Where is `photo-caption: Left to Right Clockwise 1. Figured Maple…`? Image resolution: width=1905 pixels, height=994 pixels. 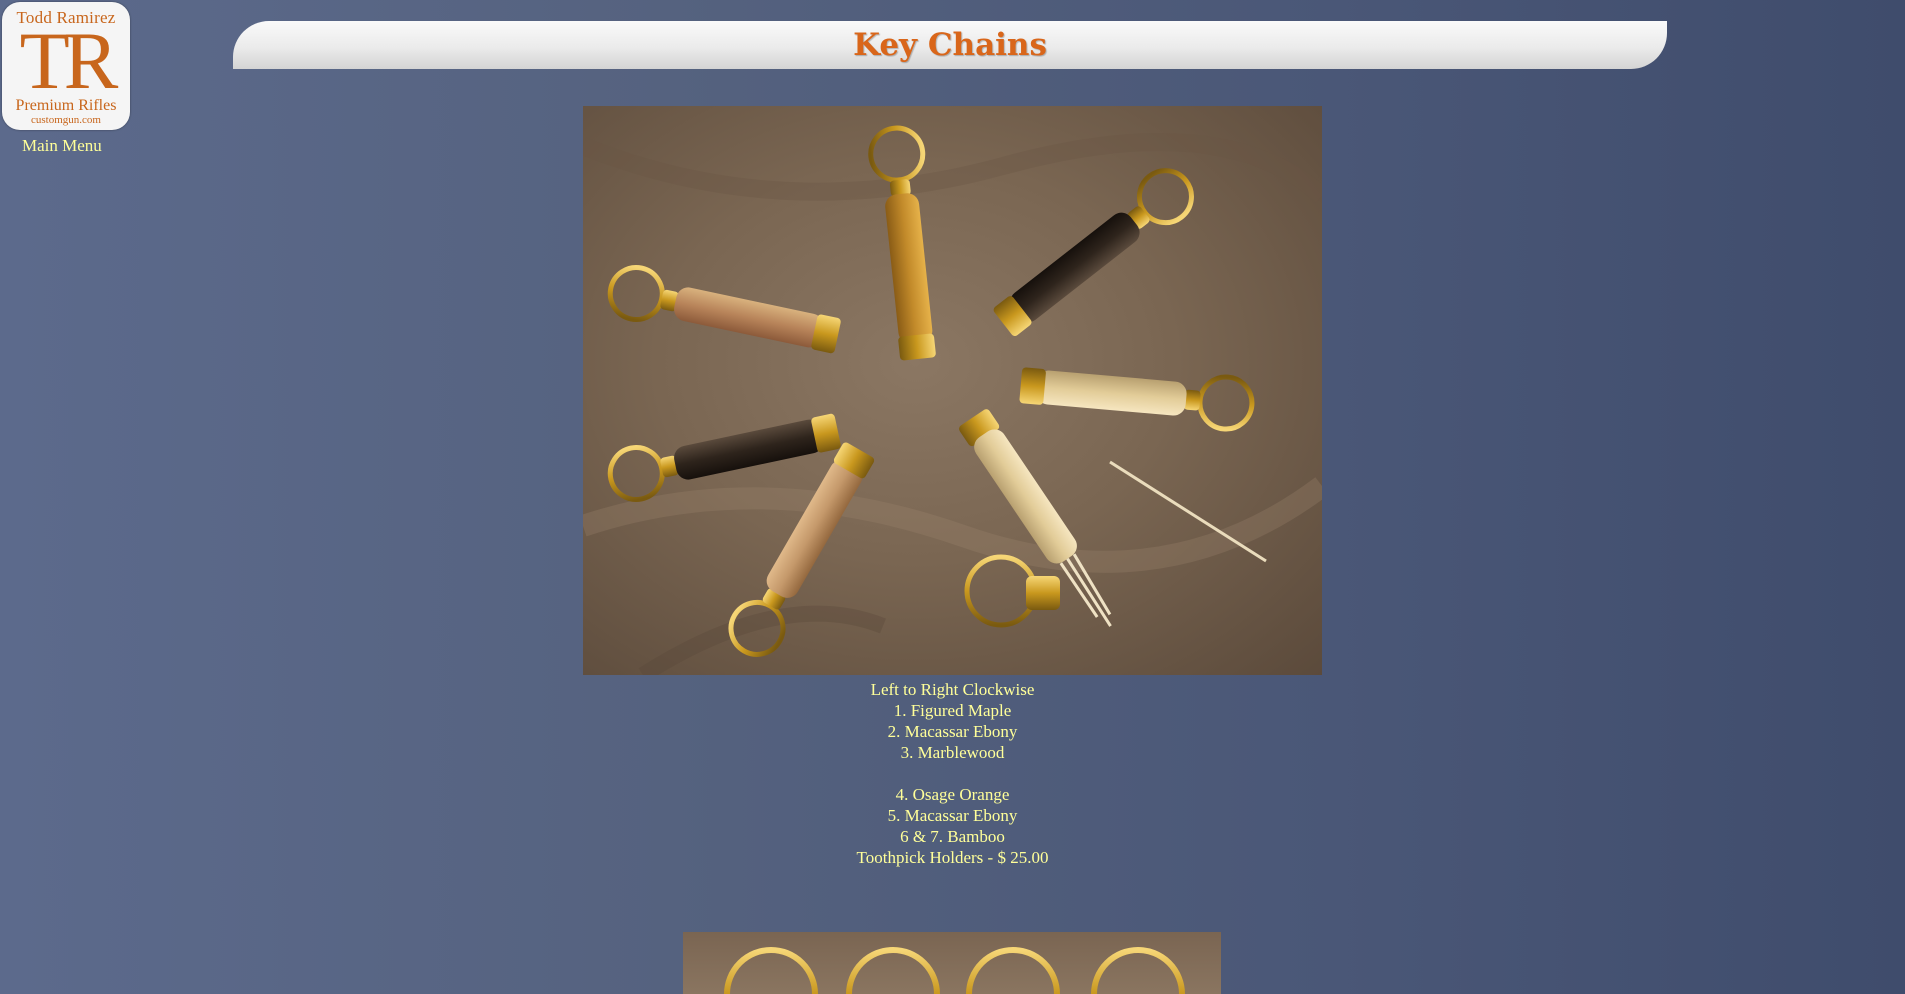
photo-caption: Left to Right Clockwise 1. Figured Maple… is located at coordinates (952, 773).